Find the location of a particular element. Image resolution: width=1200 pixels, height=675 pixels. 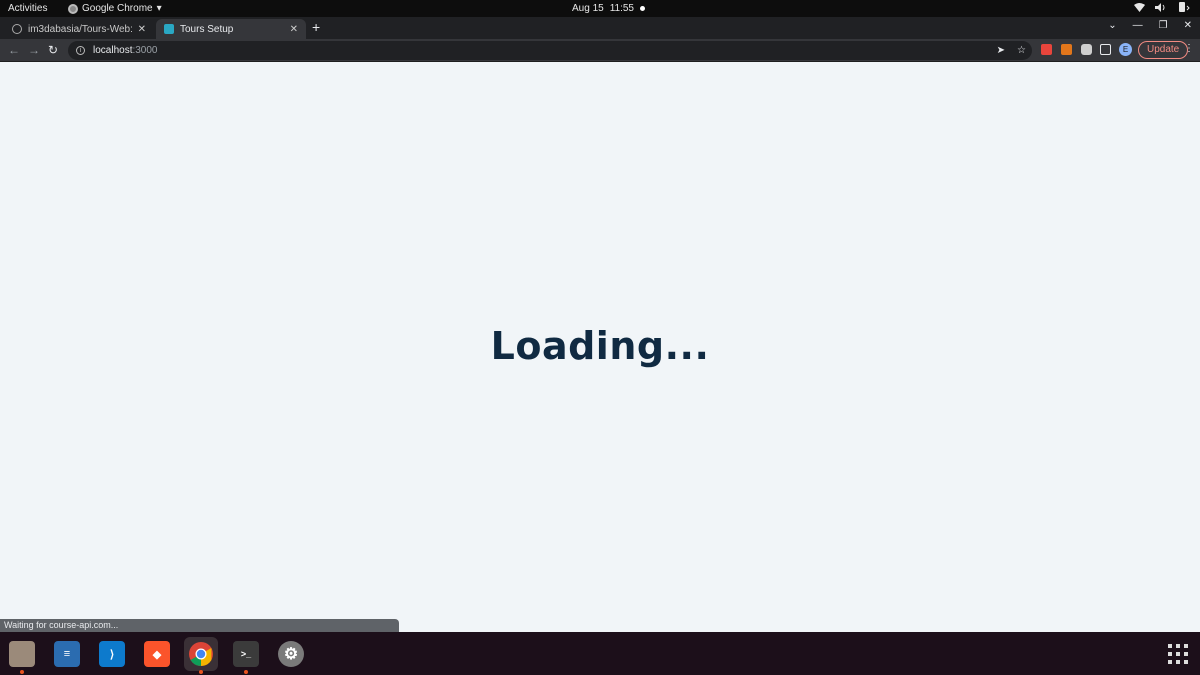

terminal-icon: >_ is located at coordinates (246, 654).